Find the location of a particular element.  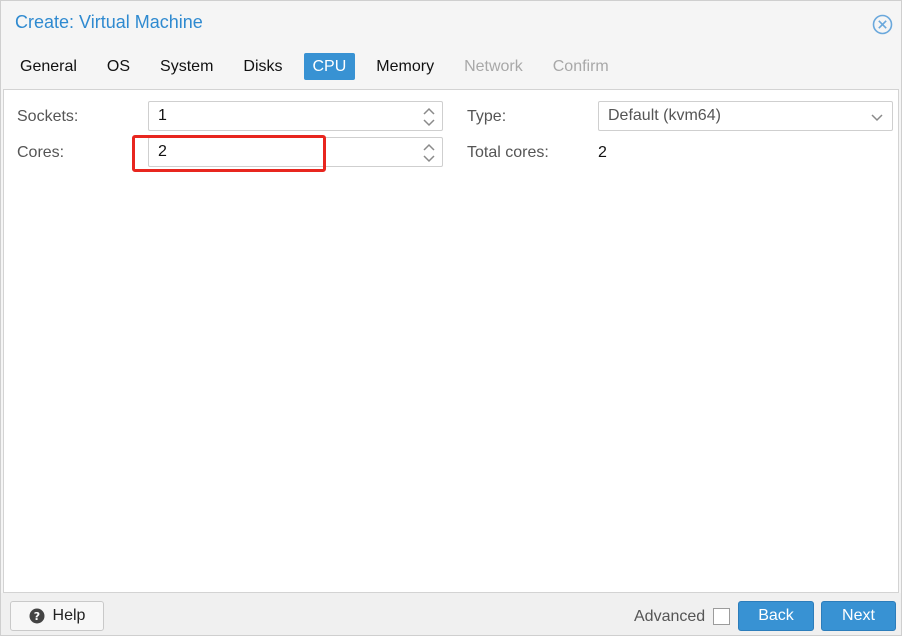

cores-label: Cores: is located at coordinates (41, 152).